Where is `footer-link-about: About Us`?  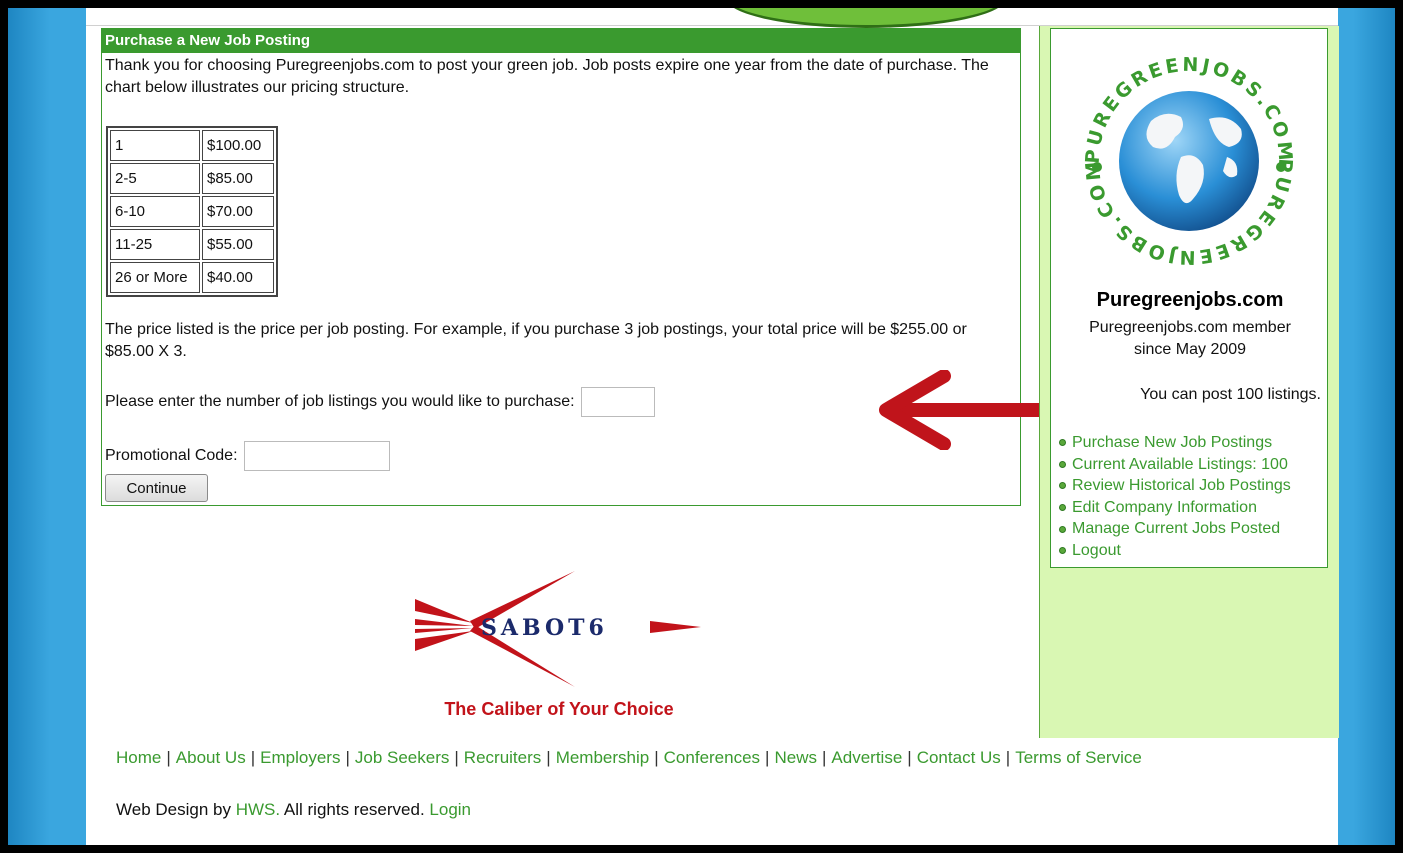
footer-link-about: About Us is located at coordinates (211, 757).